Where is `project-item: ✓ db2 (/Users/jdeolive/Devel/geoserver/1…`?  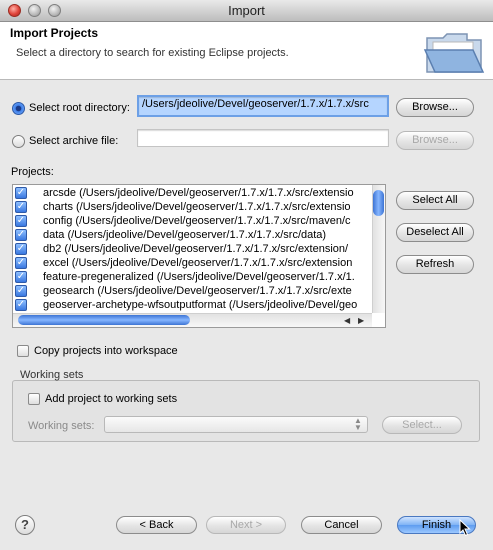 project-item: ✓ db2 (/Users/jdeolive/Devel/geoserver/1… is located at coordinates (193, 249).